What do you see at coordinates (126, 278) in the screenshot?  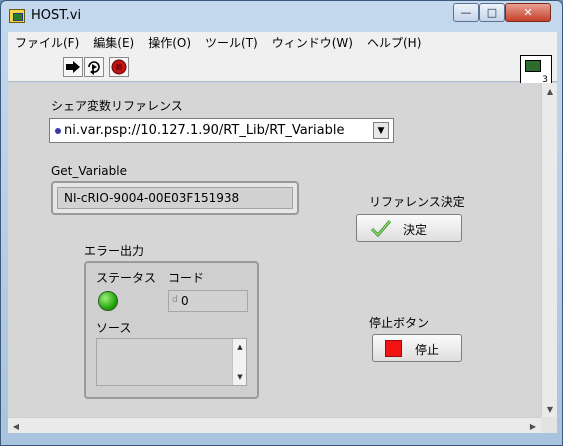 I see `error-status-label: ステータス` at bounding box center [126, 278].